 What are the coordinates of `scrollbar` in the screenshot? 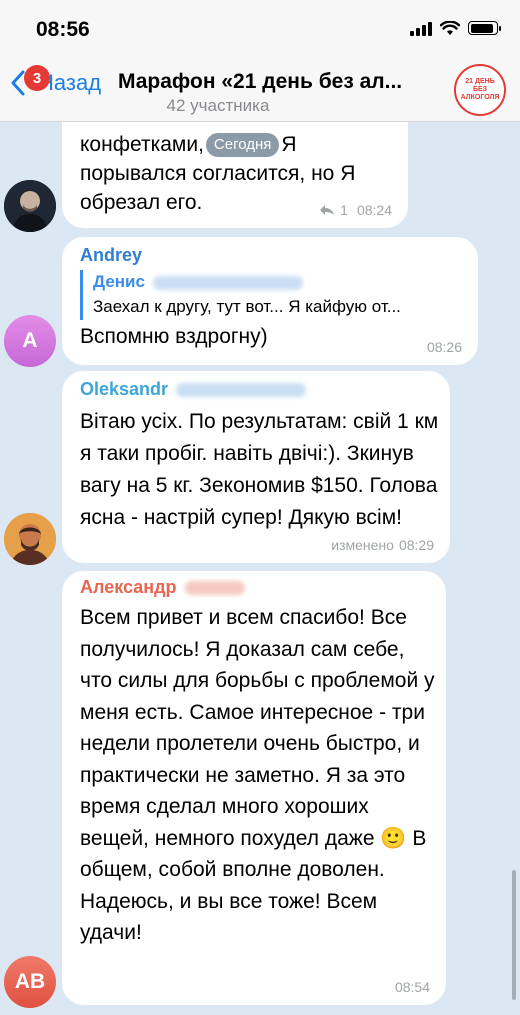 It's located at (514, 935).